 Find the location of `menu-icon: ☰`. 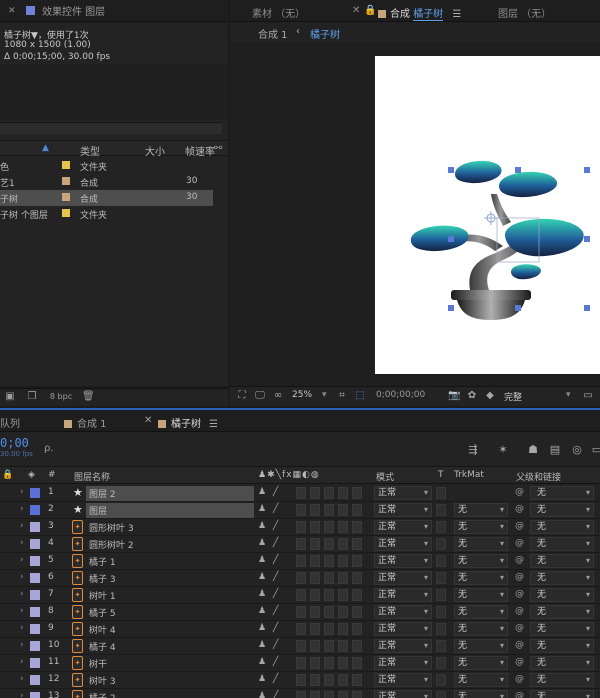

menu-icon: ☰ is located at coordinates (456, 14).